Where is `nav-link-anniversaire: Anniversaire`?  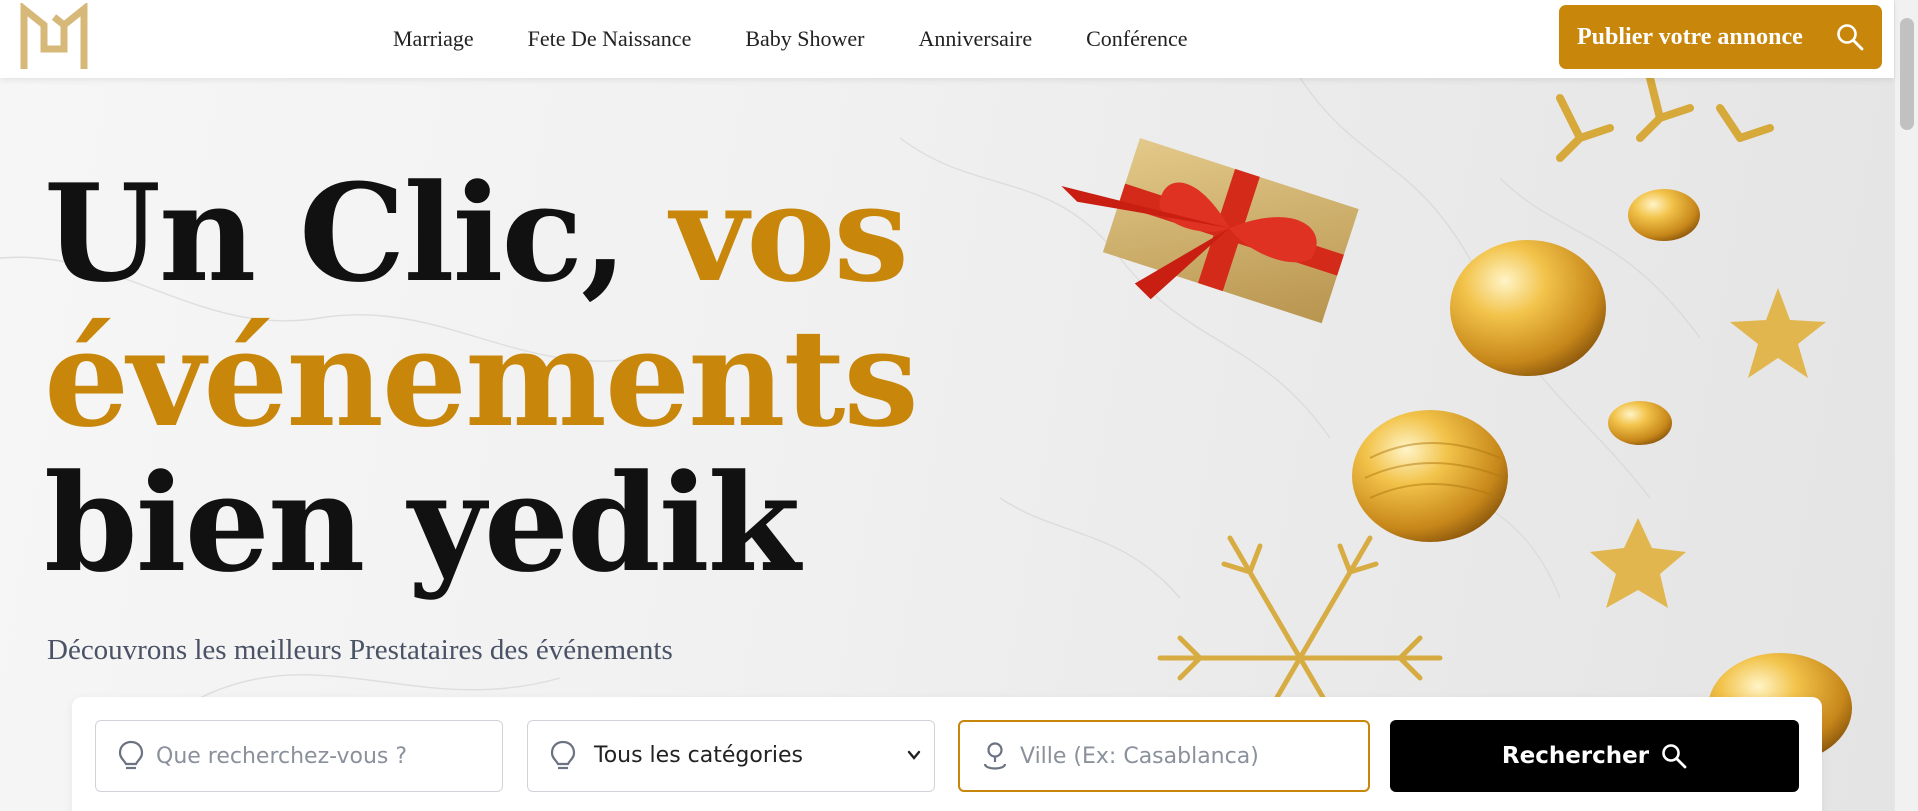 nav-link-anniversaire: Anniversaire is located at coordinates (976, 39).